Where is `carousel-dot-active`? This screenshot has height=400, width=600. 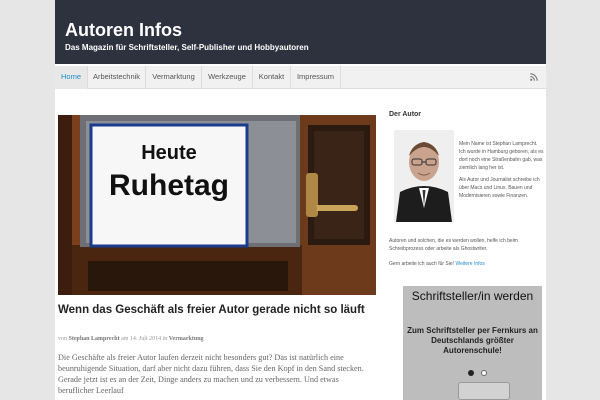 carousel-dot-active is located at coordinates (471, 373).